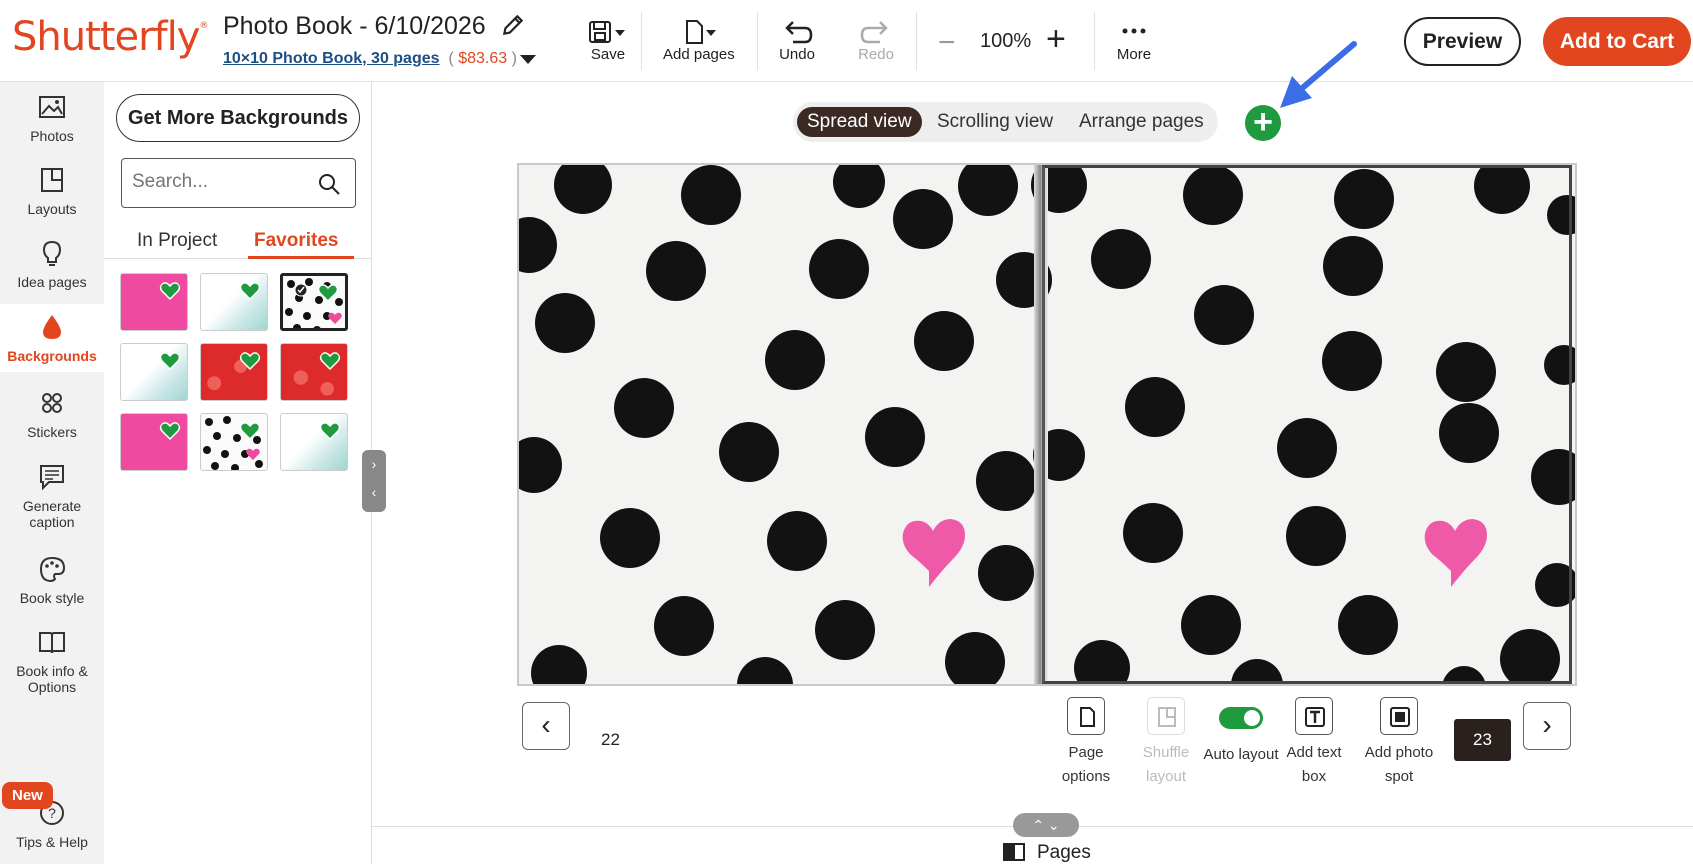  Describe the element at coordinates (374, 481) in the screenshot. I see `panel-collapse-handle: › ‹` at that location.